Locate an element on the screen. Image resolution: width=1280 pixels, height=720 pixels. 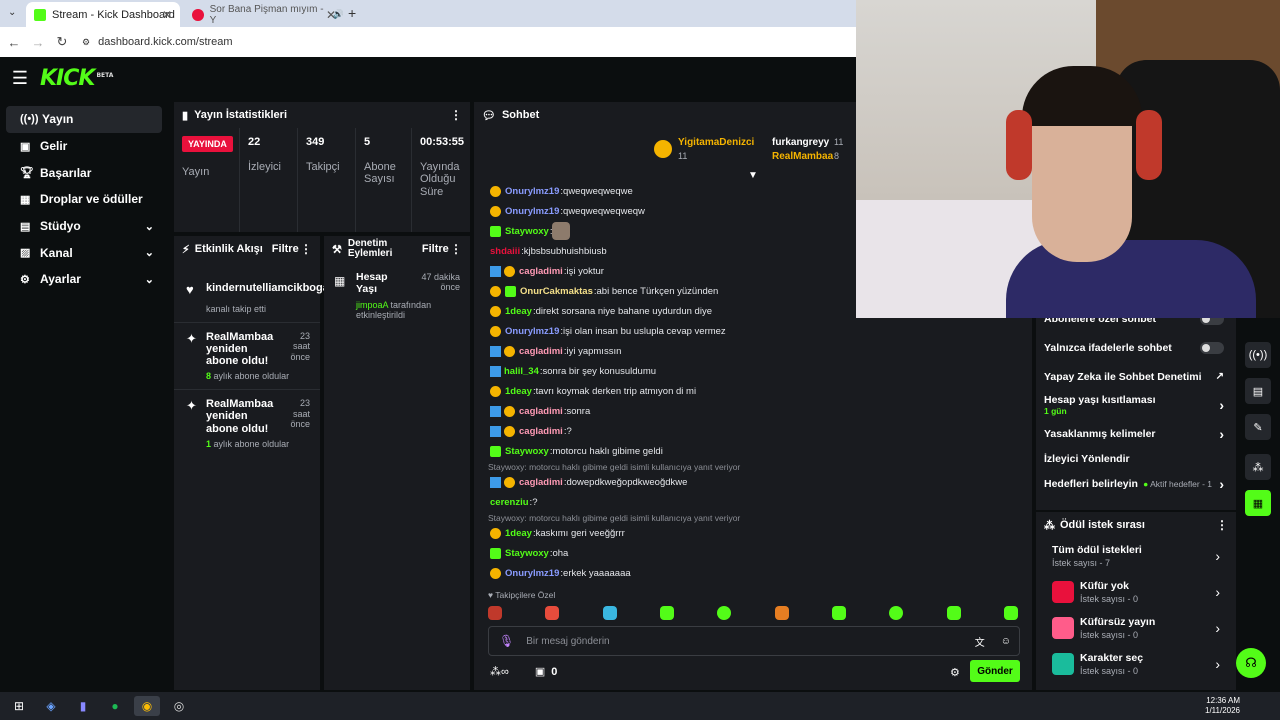
sidebar-item-gelir: ▣ Gelir is located at coordinates (84, 146).